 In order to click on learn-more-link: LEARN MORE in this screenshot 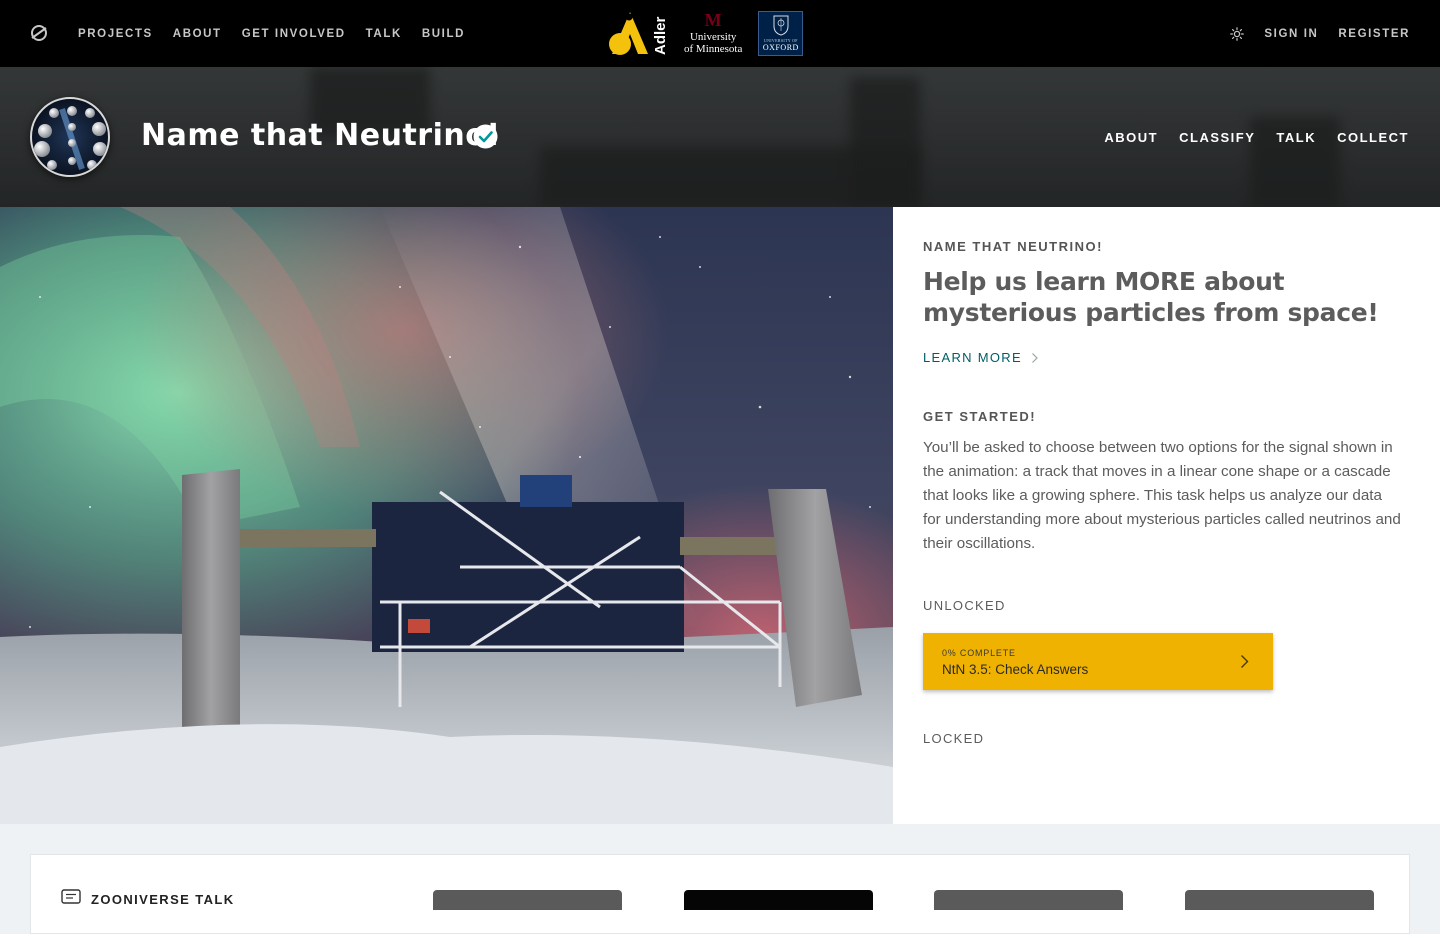, I will do `click(981, 357)`.